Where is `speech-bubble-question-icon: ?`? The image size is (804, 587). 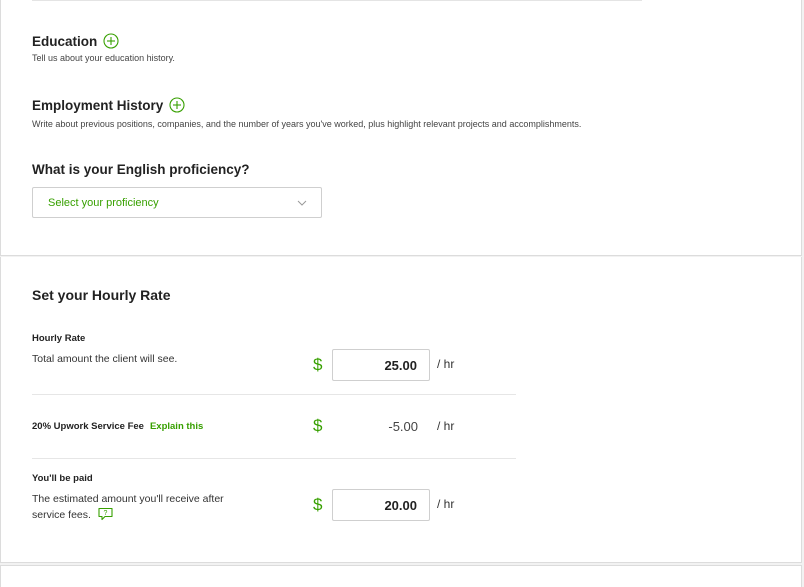 speech-bubble-question-icon: ? is located at coordinates (105, 514).